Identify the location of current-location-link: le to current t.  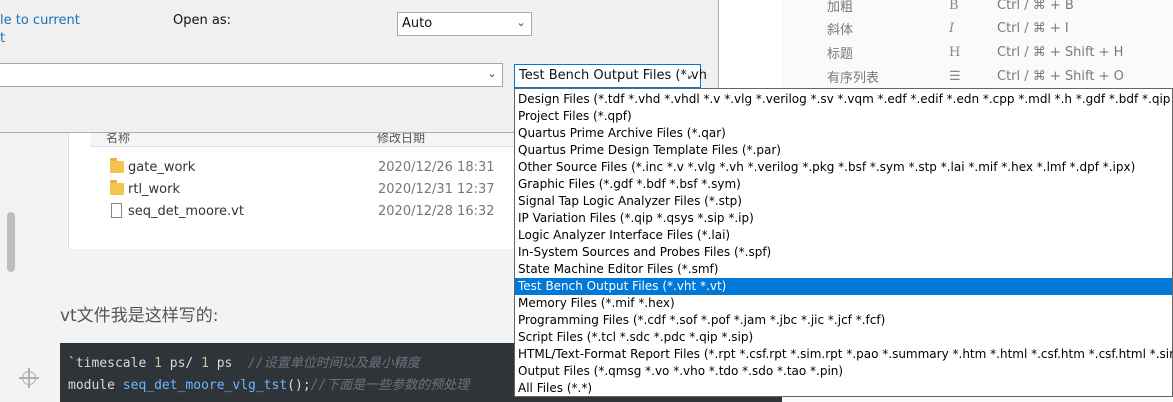
(40, 30).